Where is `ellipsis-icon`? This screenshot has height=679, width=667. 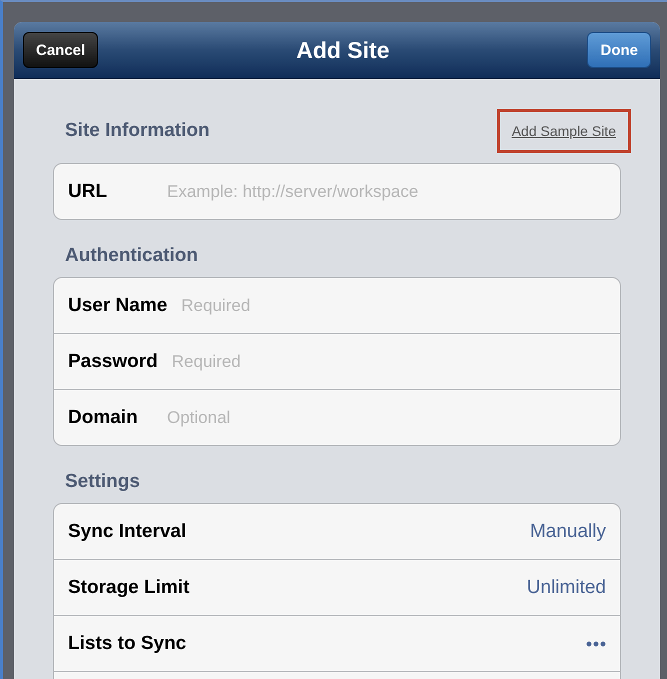
ellipsis-icon is located at coordinates (596, 643).